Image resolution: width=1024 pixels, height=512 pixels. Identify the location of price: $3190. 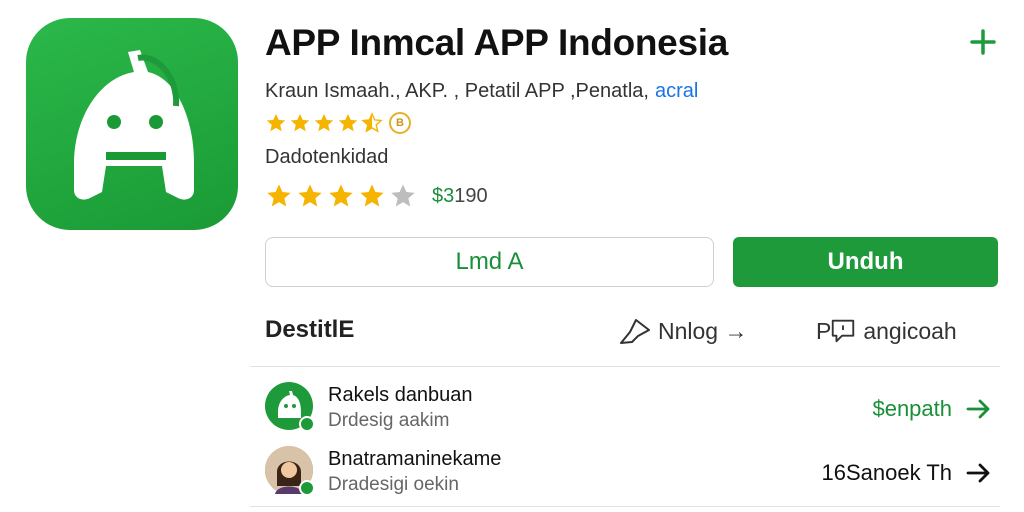
(460, 196).